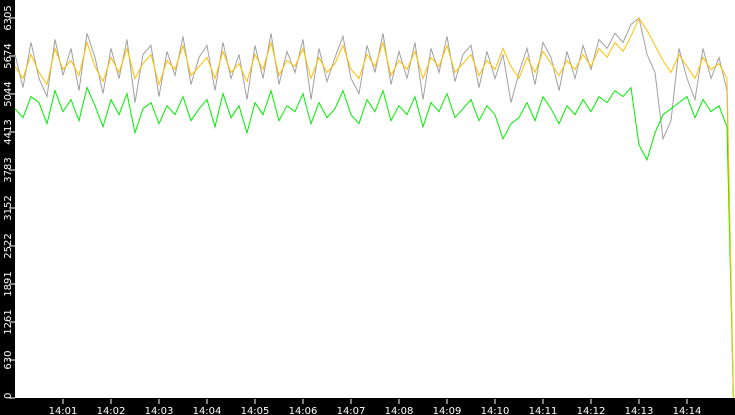 The height and width of the screenshot is (415, 735). What do you see at coordinates (303, 410) in the screenshot?
I see `x-tick-label: 14:06` at bounding box center [303, 410].